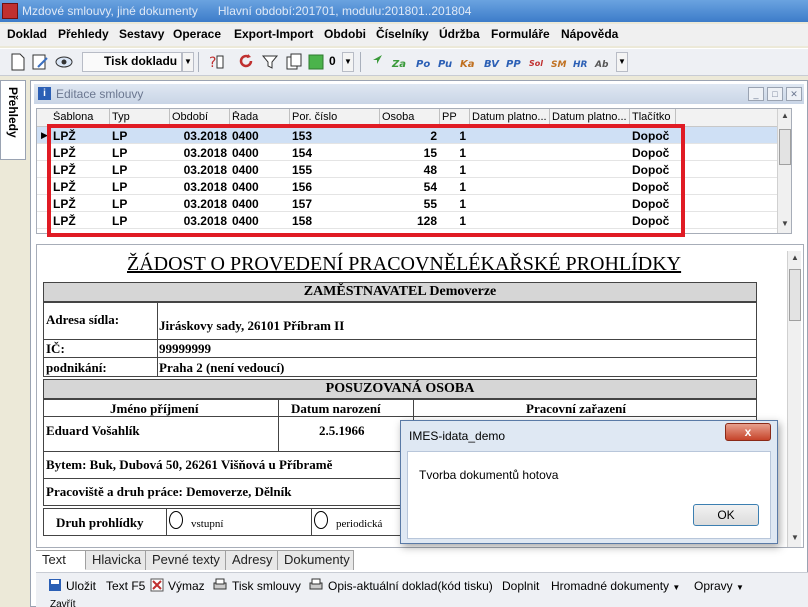 This screenshot has height=607, width=808. I want to click on add-button: Doplnit, so click(520, 586).